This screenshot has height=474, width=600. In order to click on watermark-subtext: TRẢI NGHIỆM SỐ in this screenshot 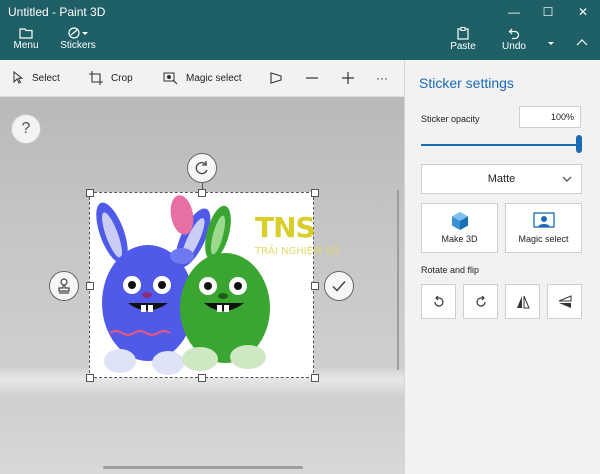, I will do `click(297, 251)`.